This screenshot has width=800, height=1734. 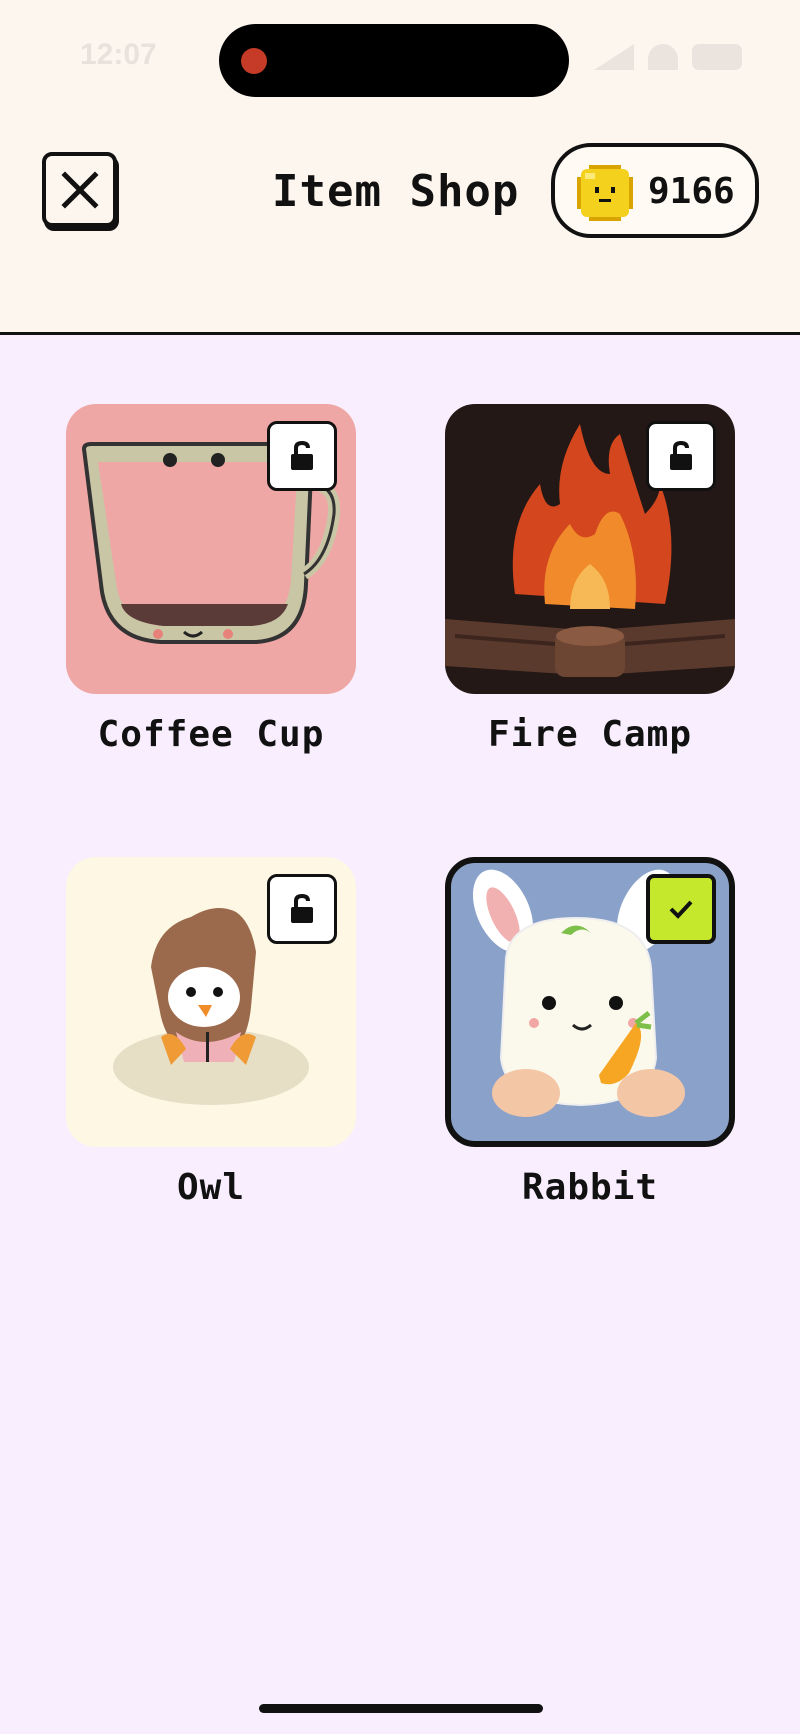 I want to click on item-card-owl, so click(x=211, y=1002).